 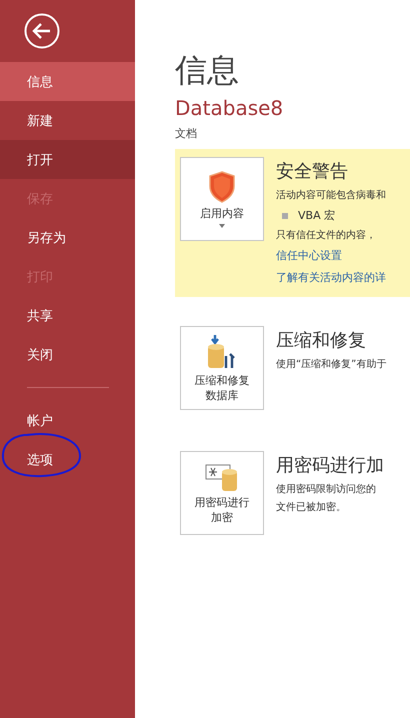 I want to click on section-description: 文件已被加密。, so click(x=311, y=507).